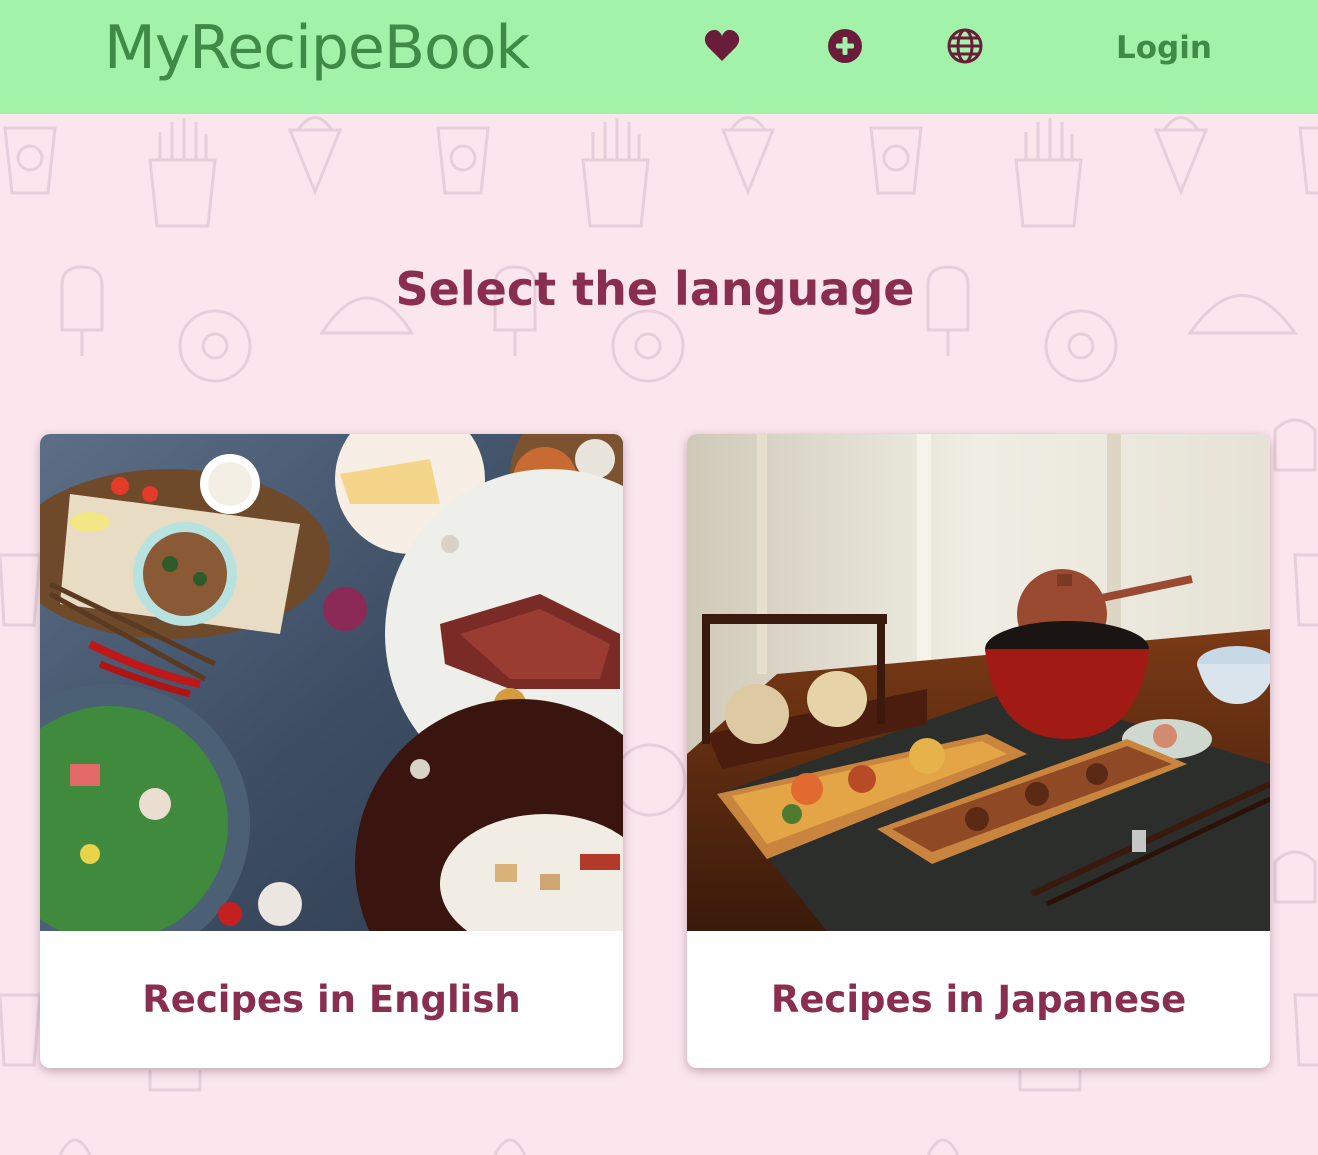  What do you see at coordinates (1164, 48) in the screenshot?
I see `login-link: Login` at bounding box center [1164, 48].